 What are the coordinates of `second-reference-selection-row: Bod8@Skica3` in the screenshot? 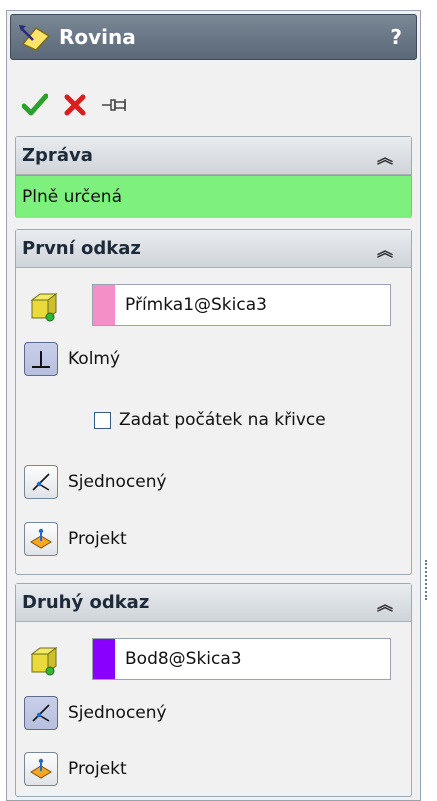 It's located at (213, 660).